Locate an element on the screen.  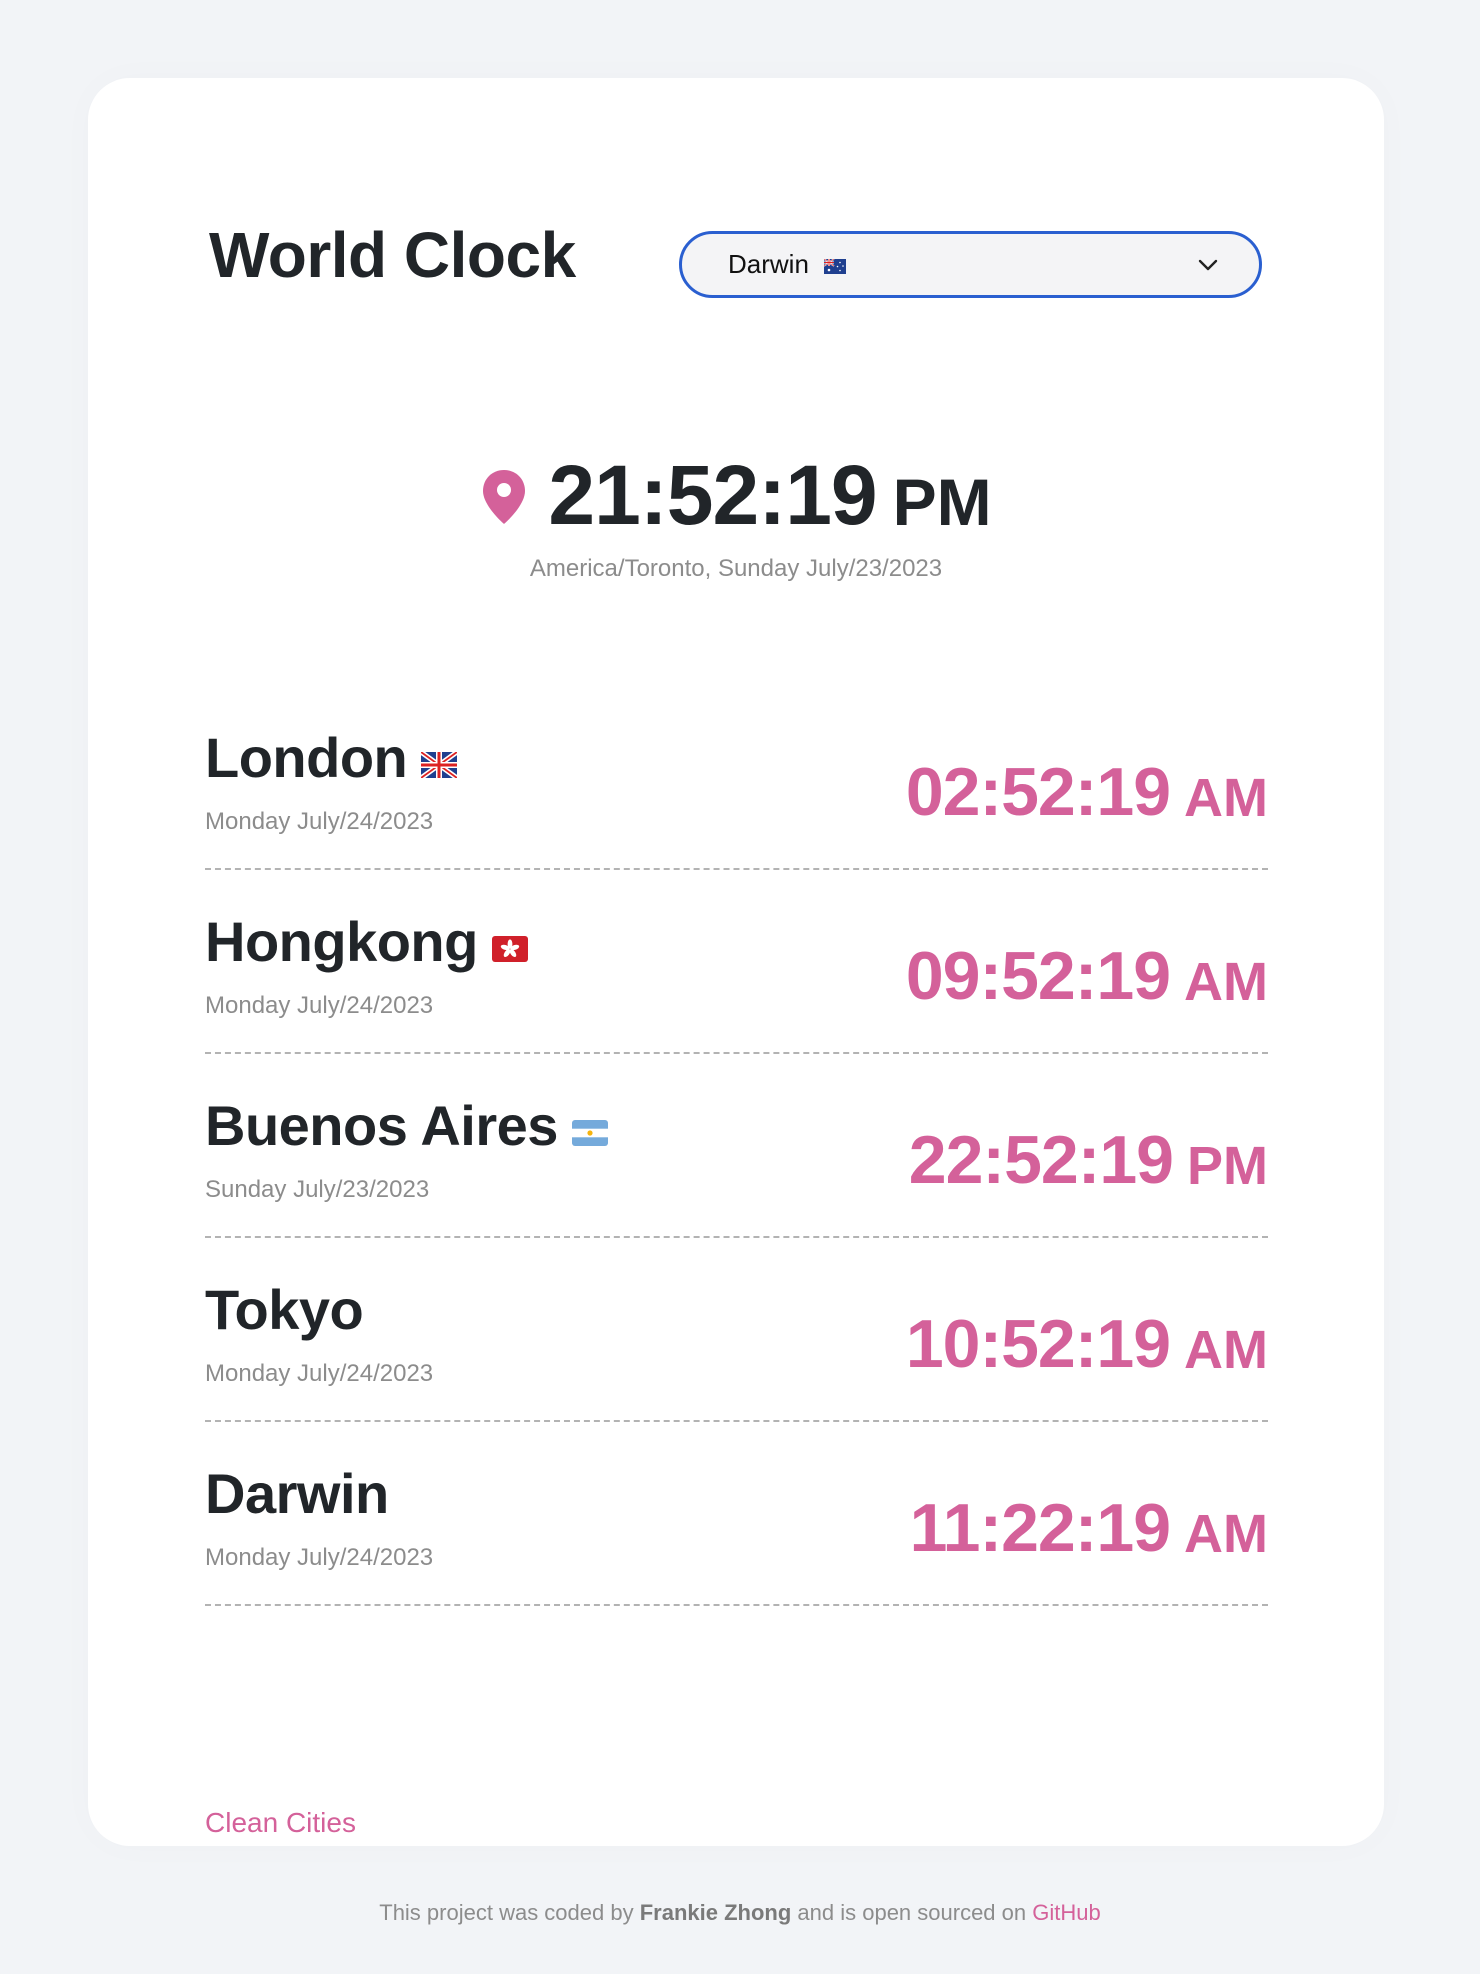
github-link: GitHub is located at coordinates (1066, 1912).